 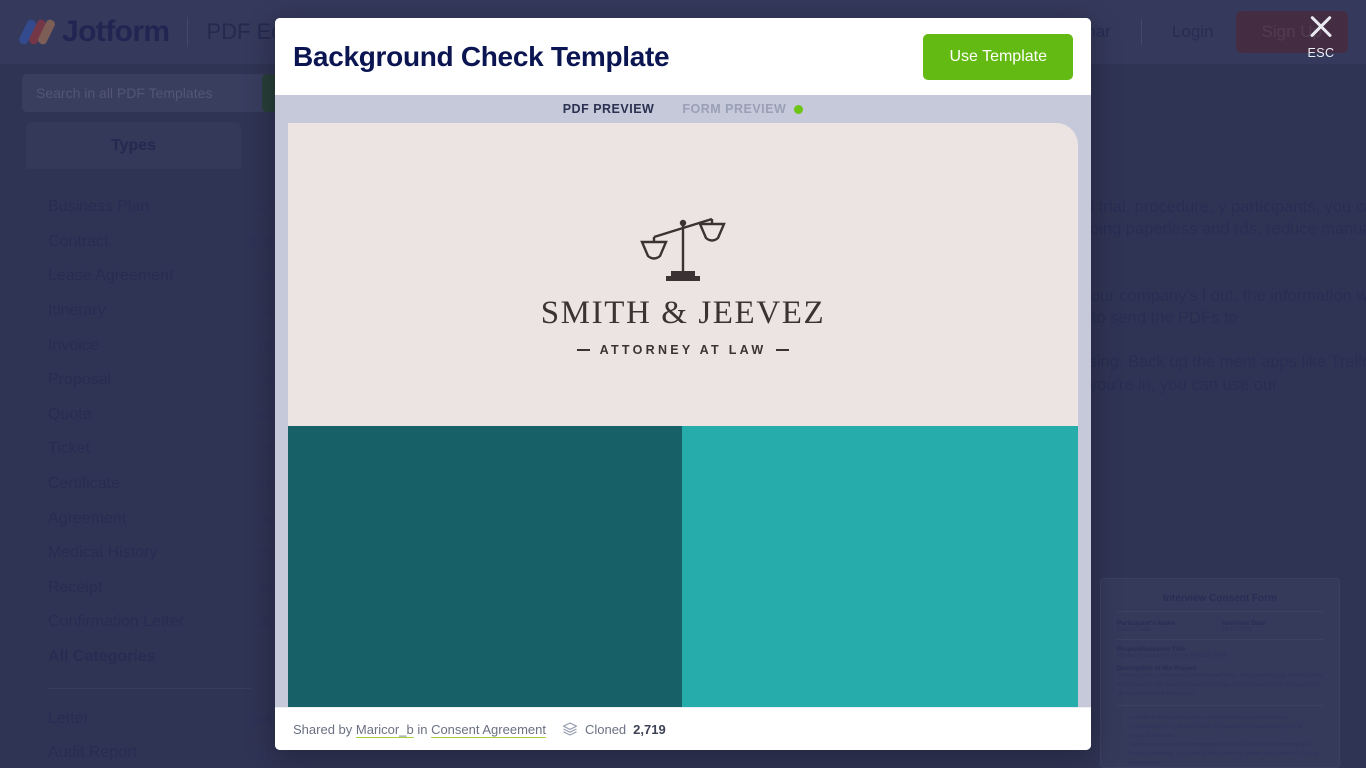 What do you see at coordinates (683, 56) in the screenshot?
I see `modal-header: Background Check Template Use Template` at bounding box center [683, 56].